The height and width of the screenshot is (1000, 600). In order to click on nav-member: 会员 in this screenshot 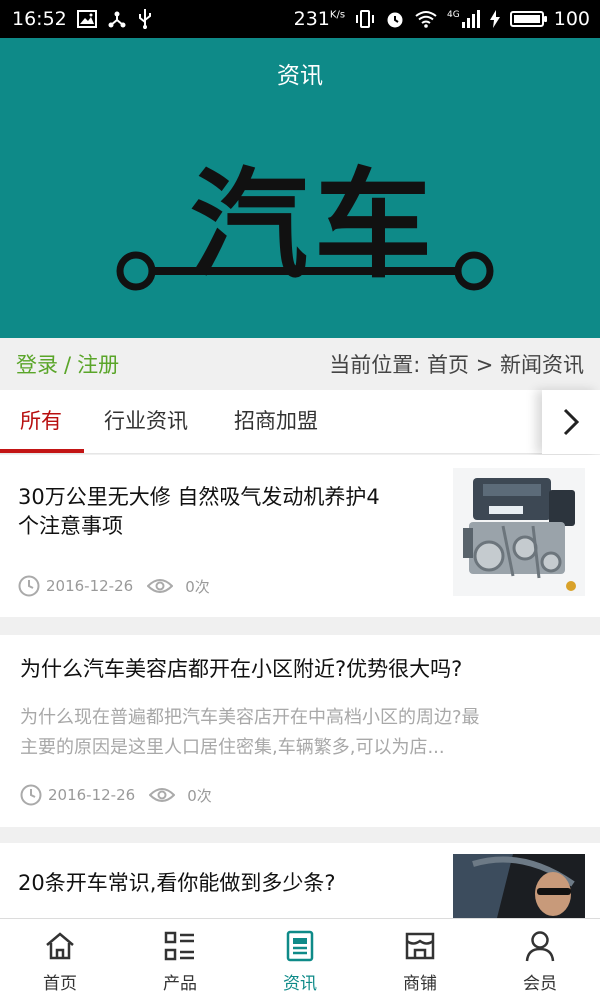, I will do `click(540, 959)`.